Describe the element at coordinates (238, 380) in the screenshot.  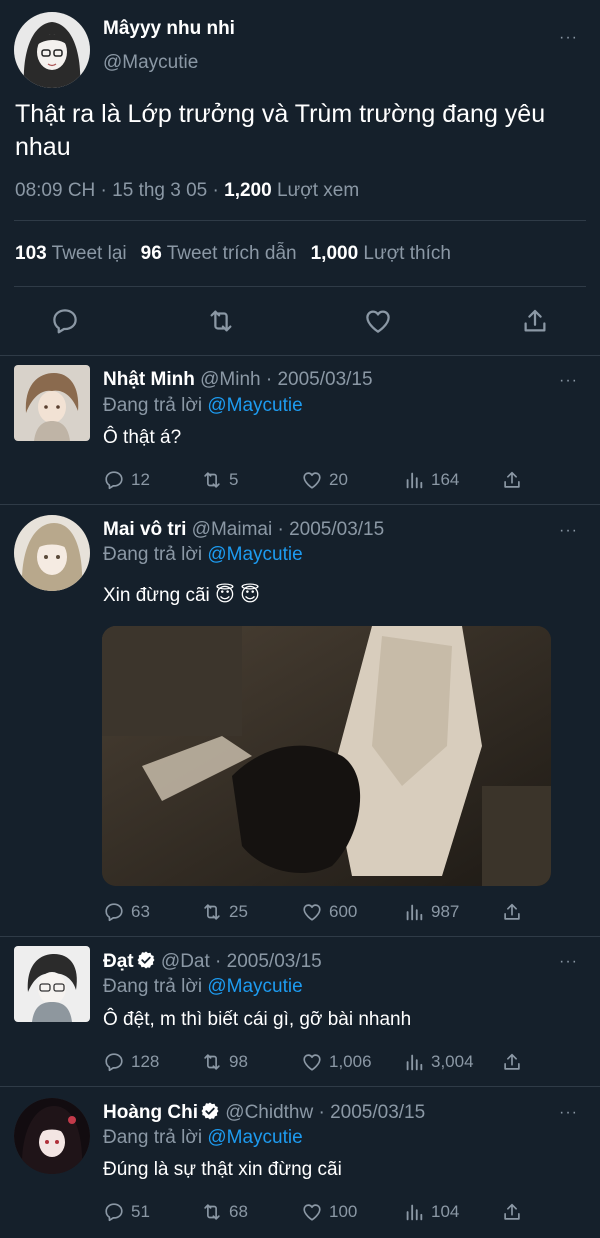
I see `reply-author: Nhật Minh @Minh · 2005/03/15` at that location.